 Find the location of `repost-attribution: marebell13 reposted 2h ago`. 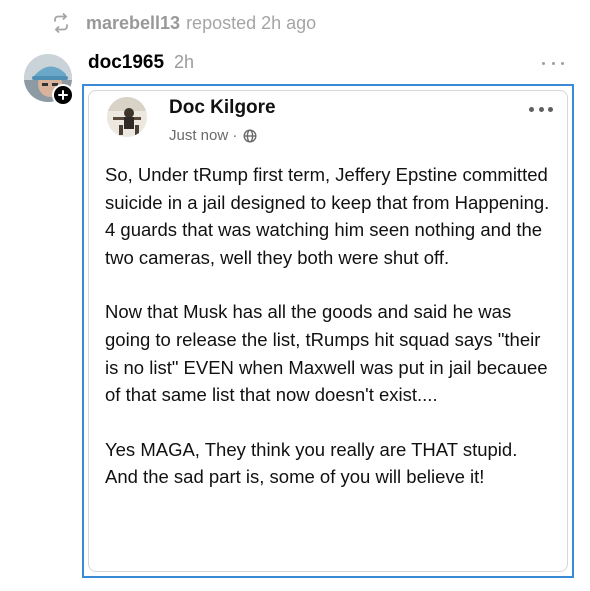

repost-attribution: marebell13 reposted 2h ago is located at coordinates (183, 23).